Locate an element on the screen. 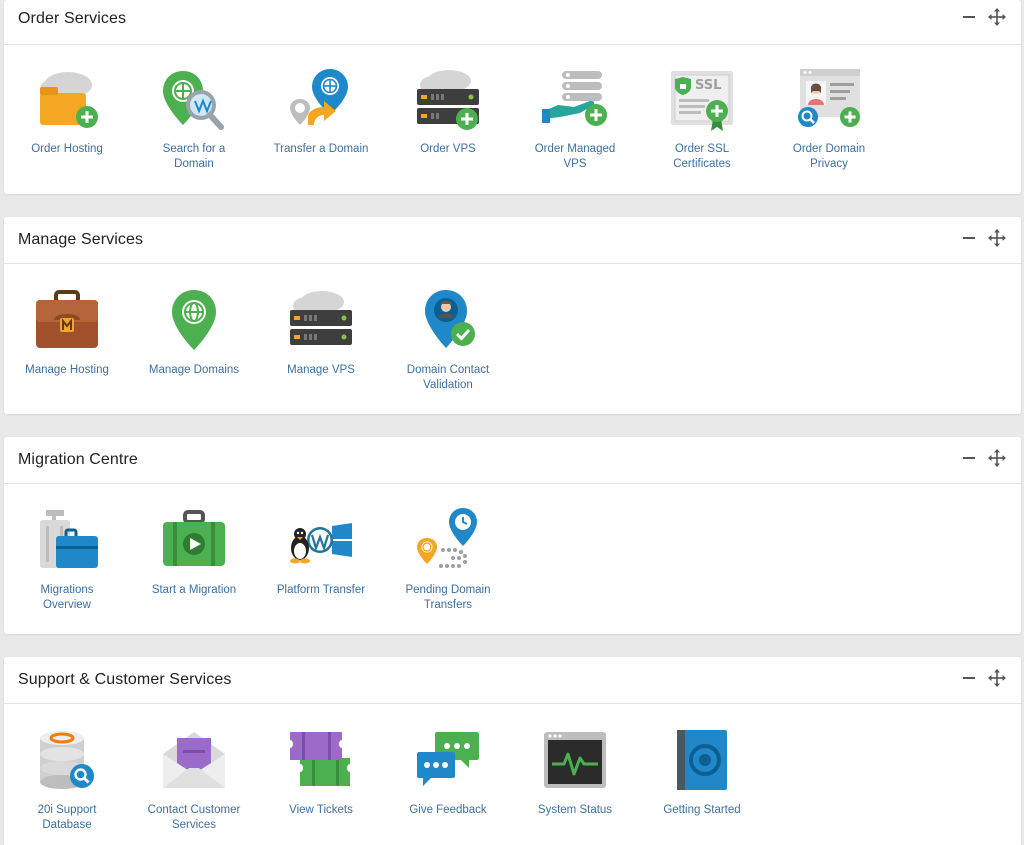 This screenshot has width=1024, height=845. domain-search-icon is located at coordinates (194, 100).